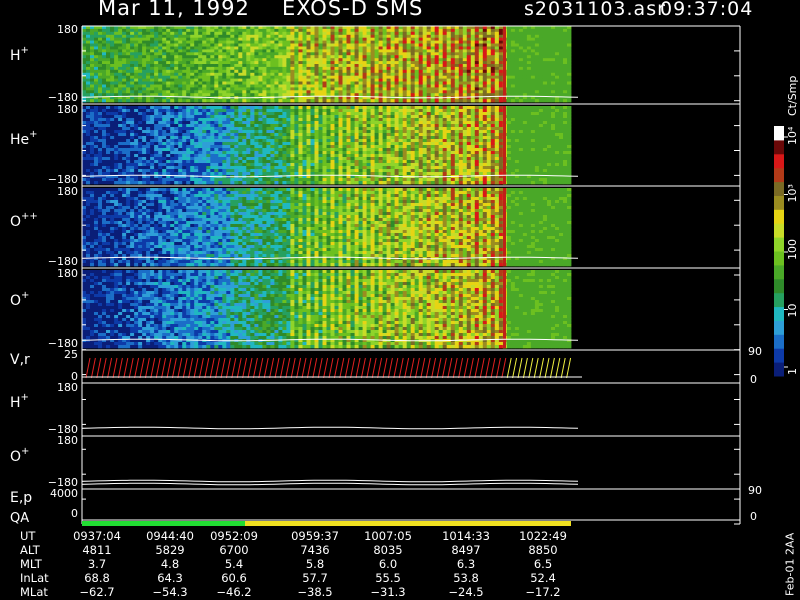  What do you see at coordinates (170, 536) in the screenshot?
I see `orbit-cell: 0944:40` at bounding box center [170, 536].